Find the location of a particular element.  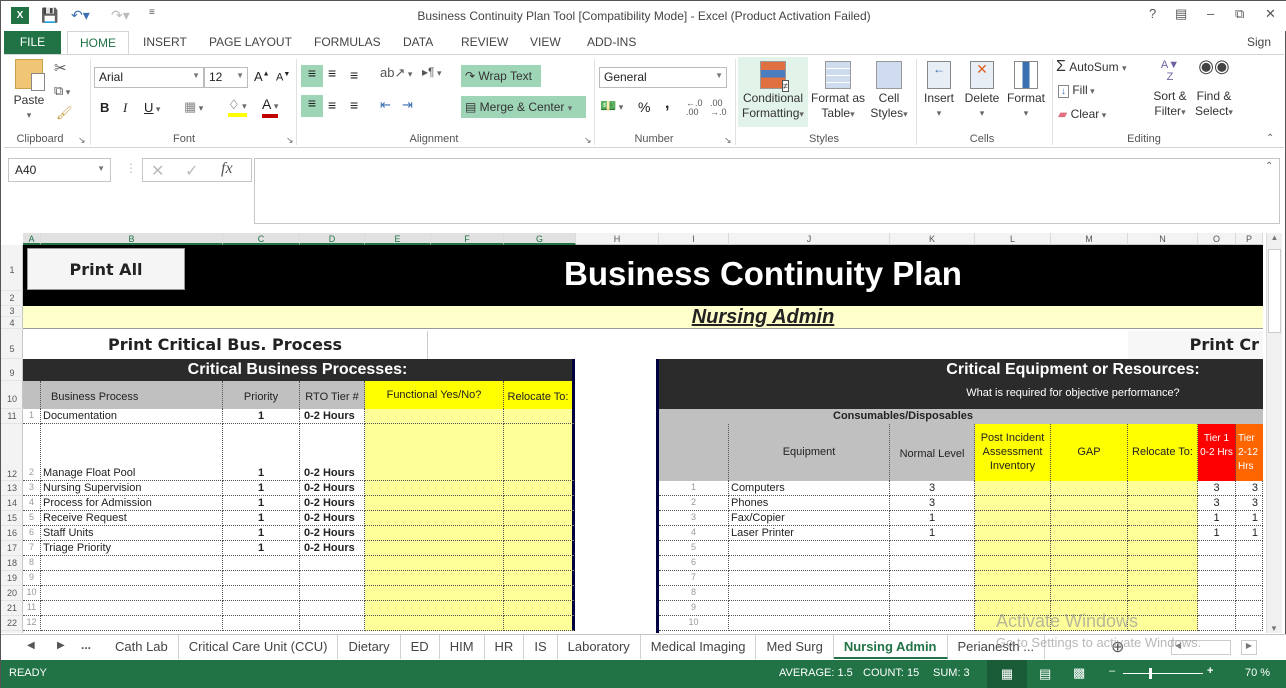

text-direction-icon: ▸¶ ▾ is located at coordinates (432, 72).